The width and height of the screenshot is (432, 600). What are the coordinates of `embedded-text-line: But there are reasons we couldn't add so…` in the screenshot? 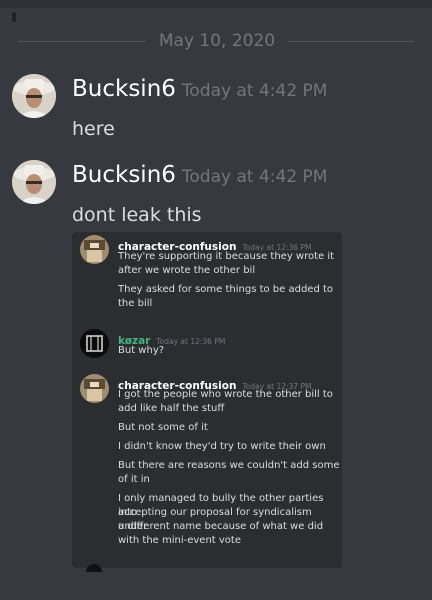 It's located at (229, 465).